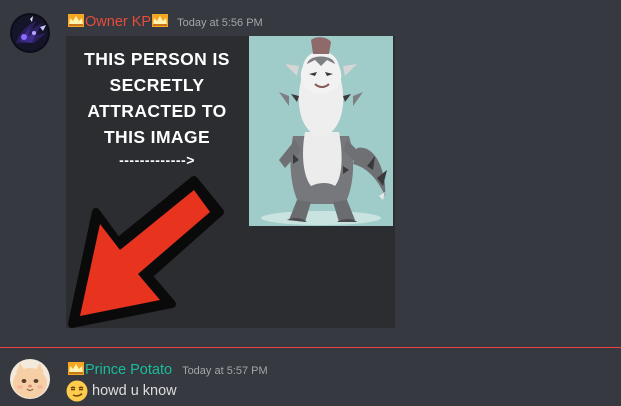 This screenshot has width=621, height=406. I want to click on message-header: Prince Potato Today at 5:57 PM, so click(168, 369).